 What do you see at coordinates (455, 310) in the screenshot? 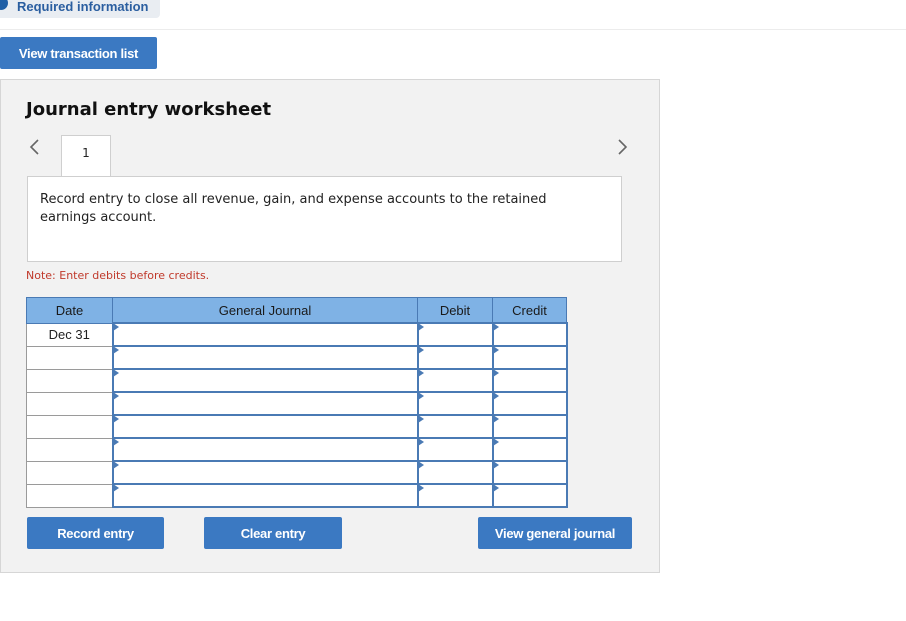
I see `header-debit: Debit` at bounding box center [455, 310].